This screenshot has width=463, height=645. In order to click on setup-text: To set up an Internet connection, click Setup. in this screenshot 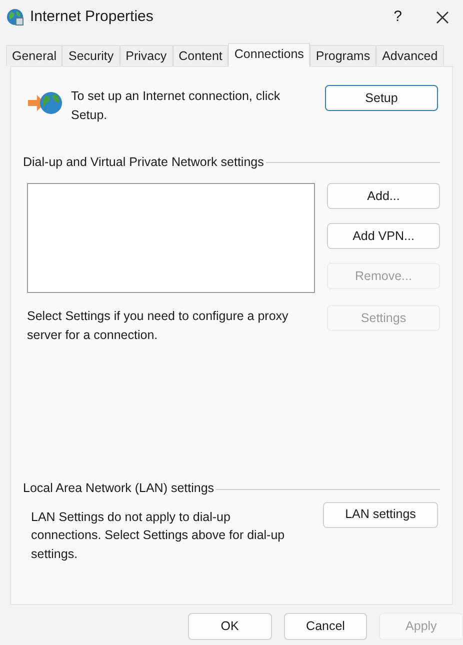, I will do `click(176, 106)`.